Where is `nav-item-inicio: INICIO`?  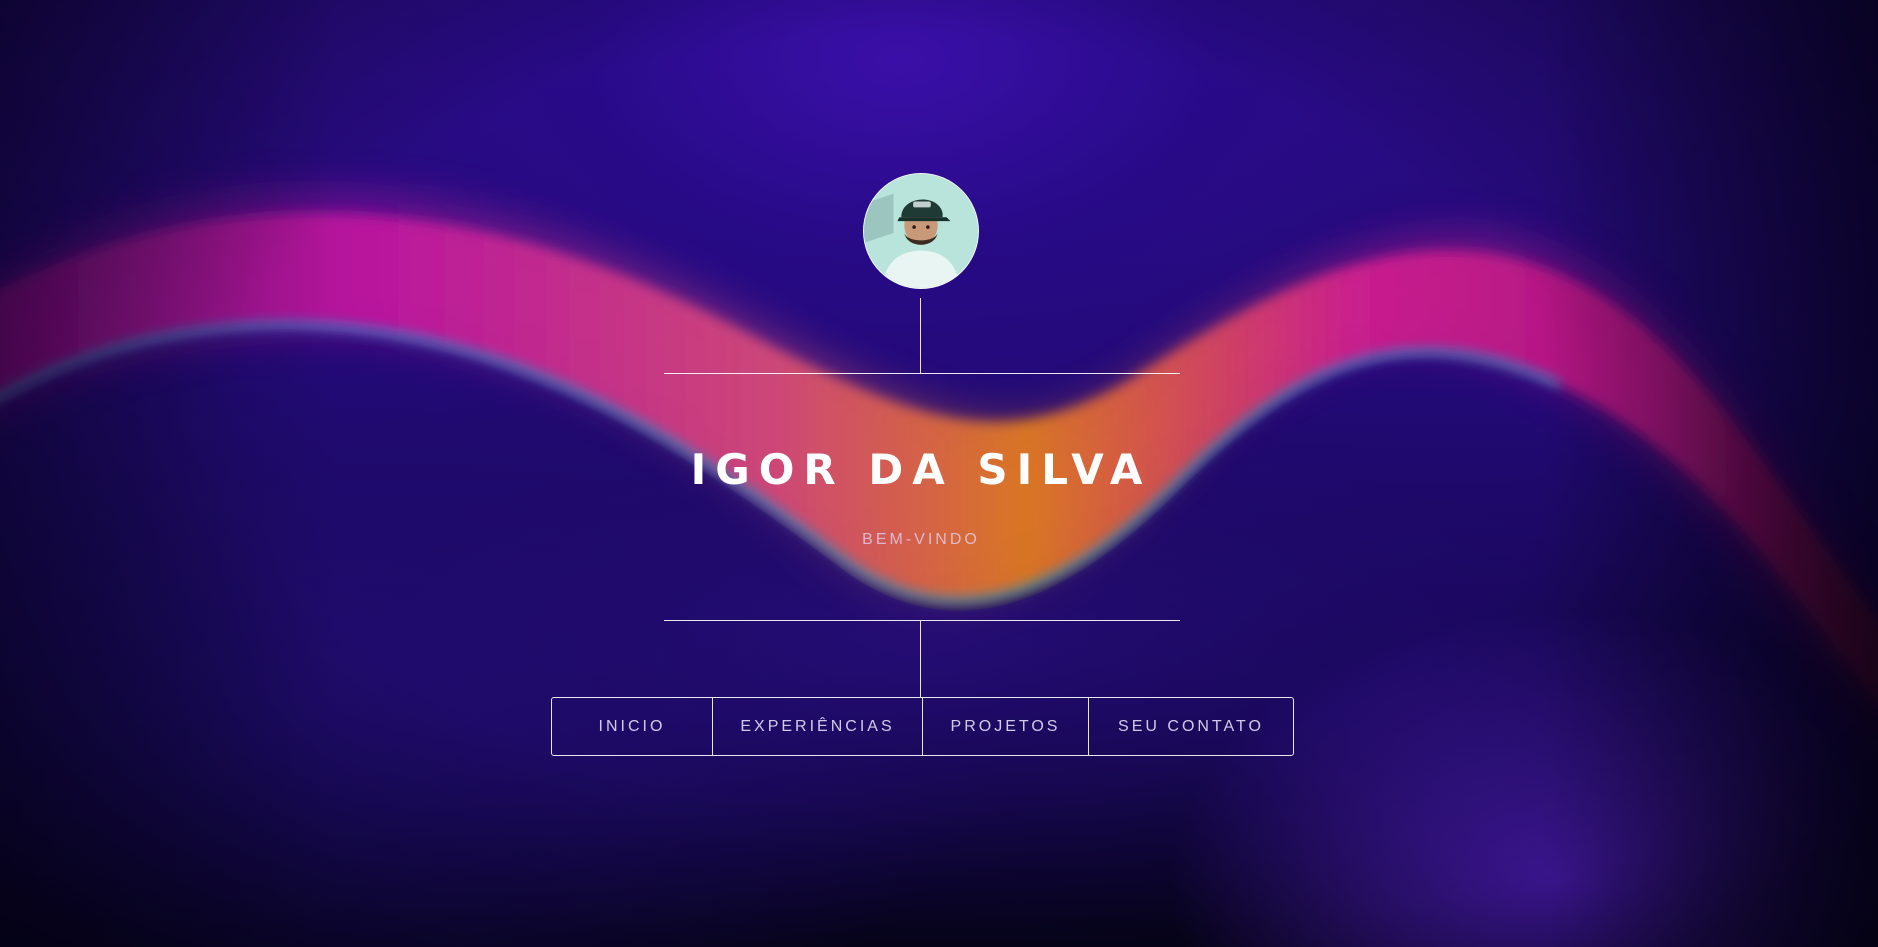 nav-item-inicio: INICIO is located at coordinates (632, 726).